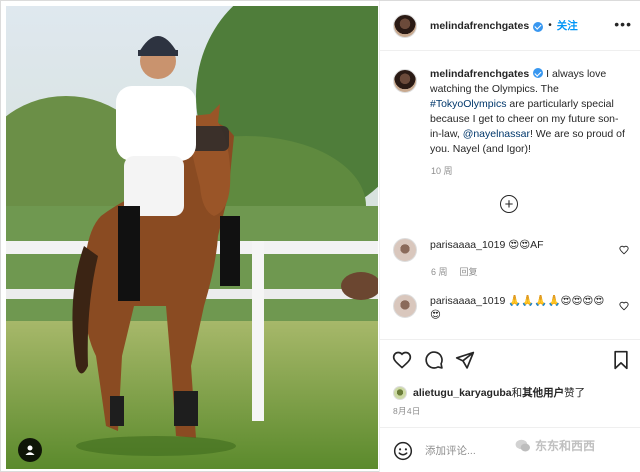 This screenshot has height=472, width=640. What do you see at coordinates (522, 445) in the screenshot?
I see `wechat-icon` at bounding box center [522, 445].